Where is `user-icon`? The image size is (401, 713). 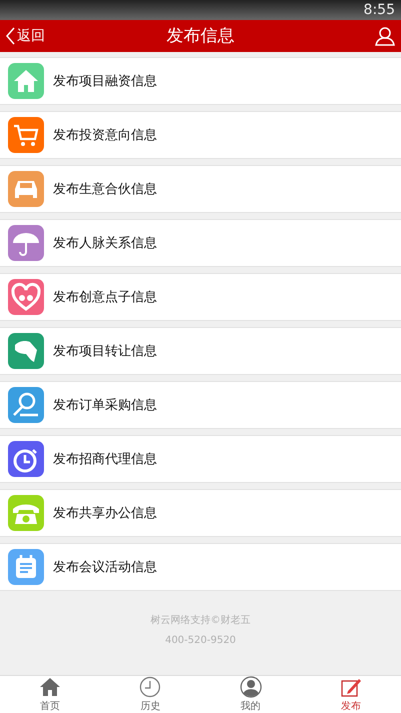 user-icon is located at coordinates (385, 36).